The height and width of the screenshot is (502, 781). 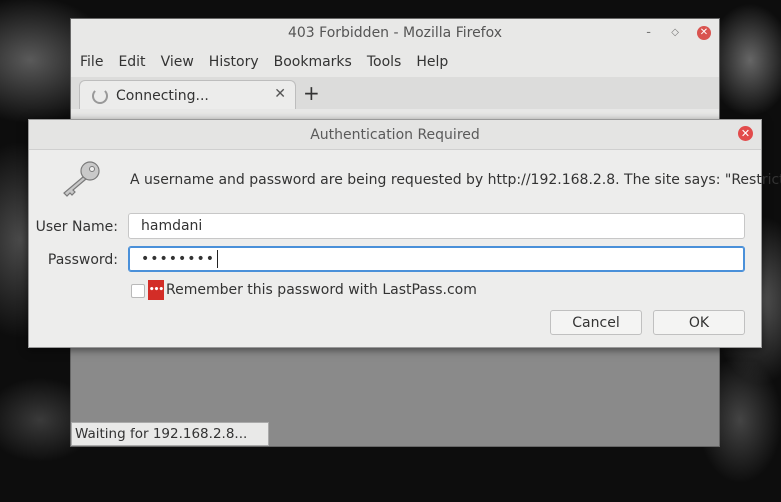 What do you see at coordinates (218, 259) in the screenshot?
I see `text-caret` at bounding box center [218, 259].